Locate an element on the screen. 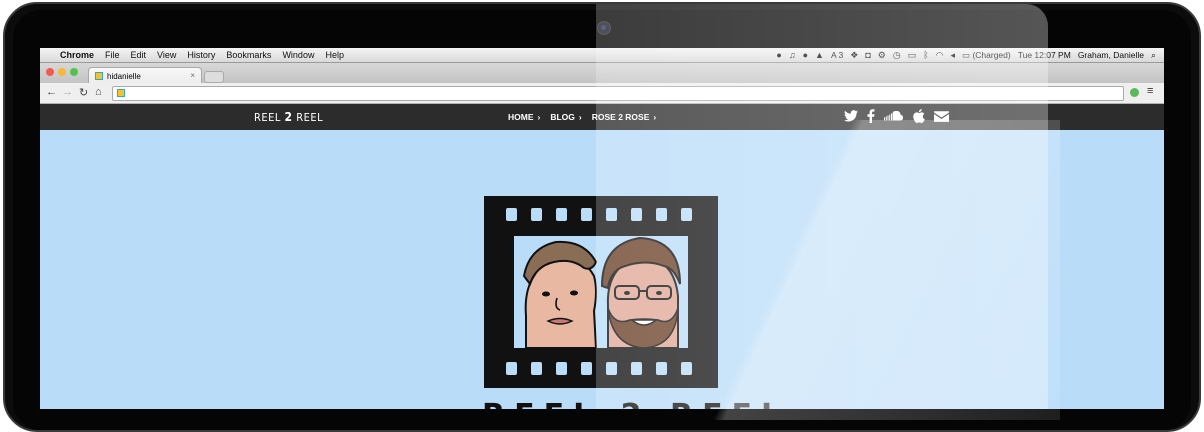 This screenshot has height=432, width=1204. site-brand: REEL 2 REEL is located at coordinates (288, 117).